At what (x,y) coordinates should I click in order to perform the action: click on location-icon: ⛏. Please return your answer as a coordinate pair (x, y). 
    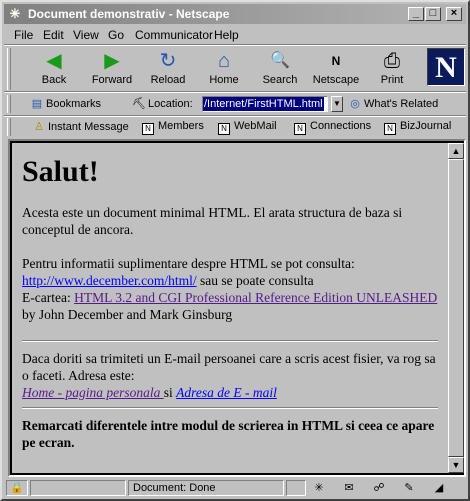
    Looking at the image, I should click on (139, 104).